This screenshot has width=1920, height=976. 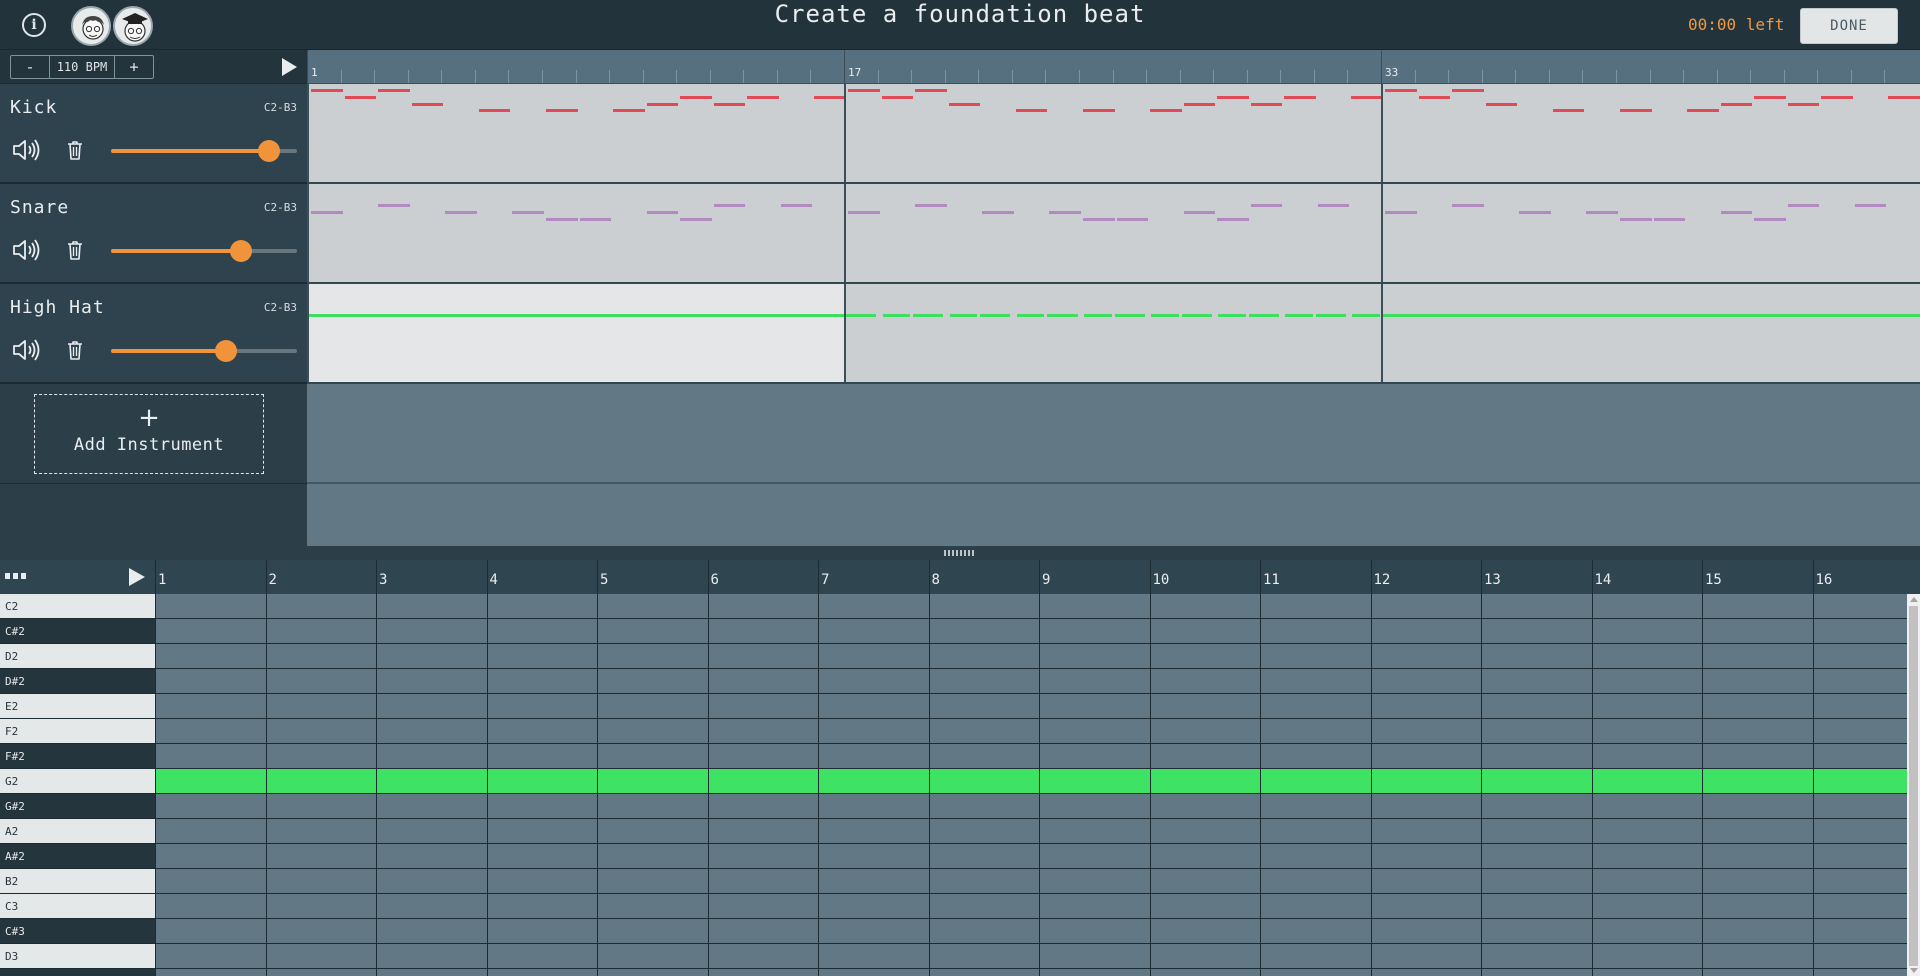 What do you see at coordinates (77, 781) in the screenshot?
I see `piano-key: G2` at bounding box center [77, 781].